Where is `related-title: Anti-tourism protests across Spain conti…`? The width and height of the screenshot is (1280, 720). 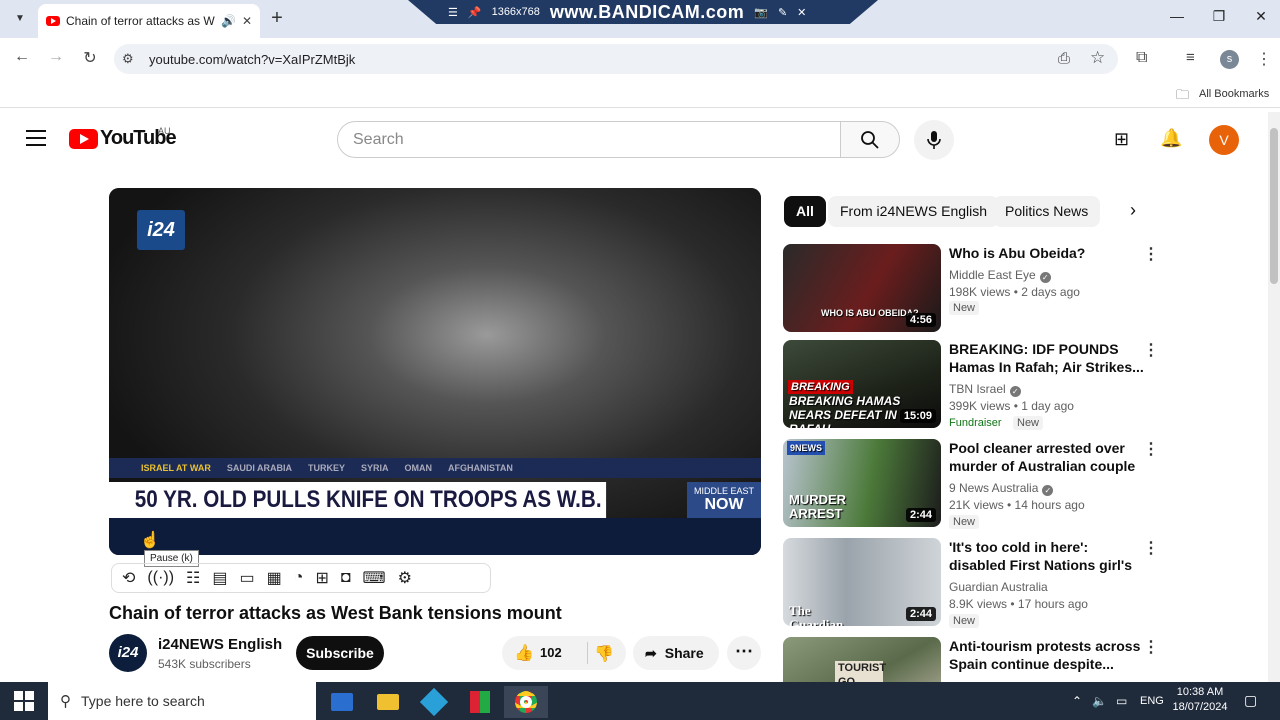
related-title: Anti-tourism protests across Spain conti… is located at coordinates (1047, 655).